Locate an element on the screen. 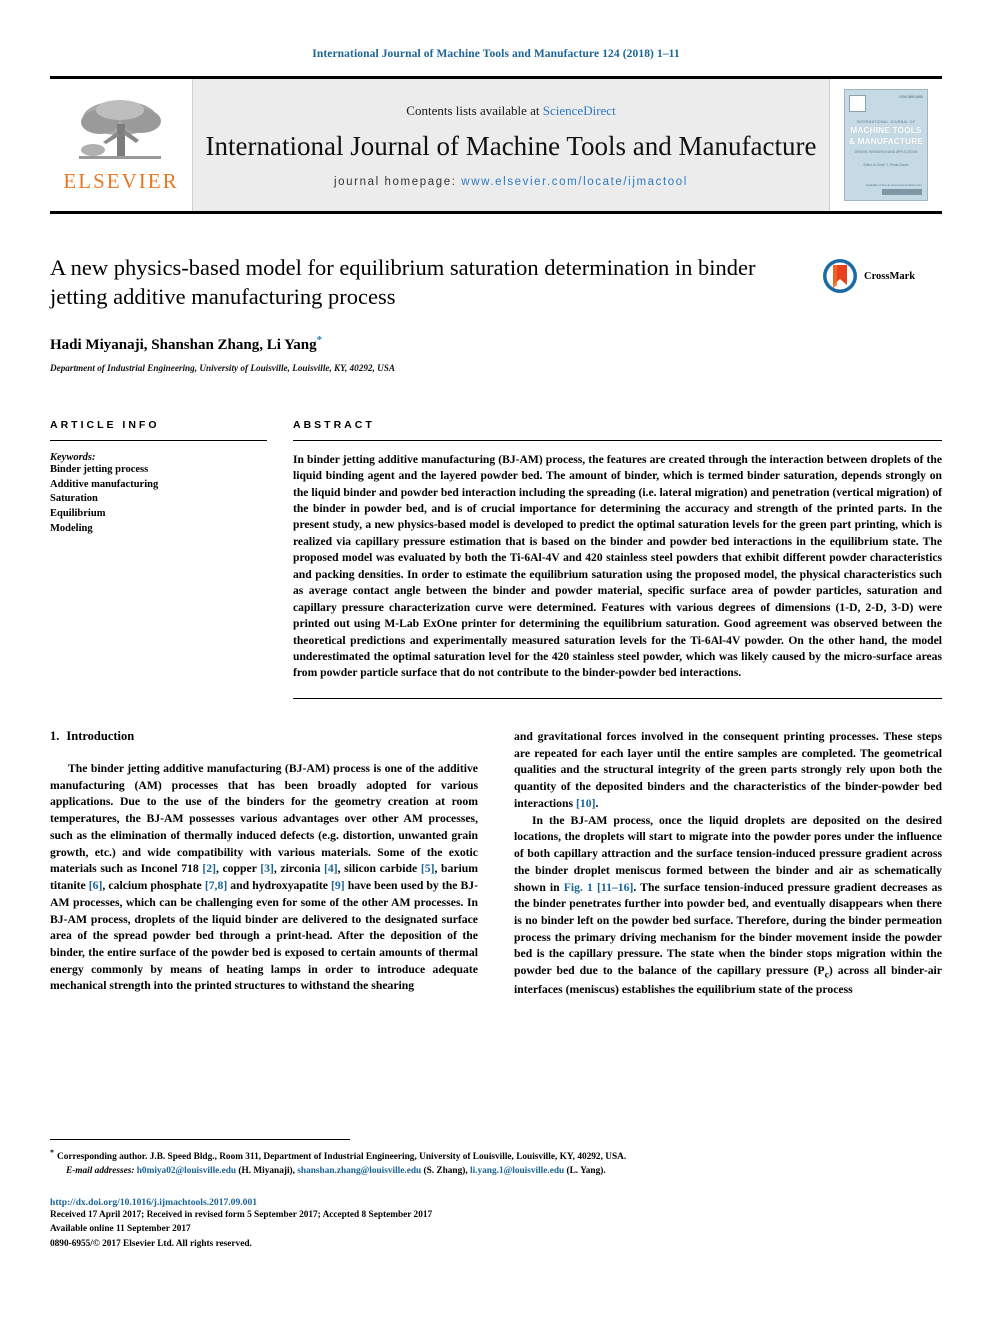  keyword-item: Saturation is located at coordinates (74, 499).